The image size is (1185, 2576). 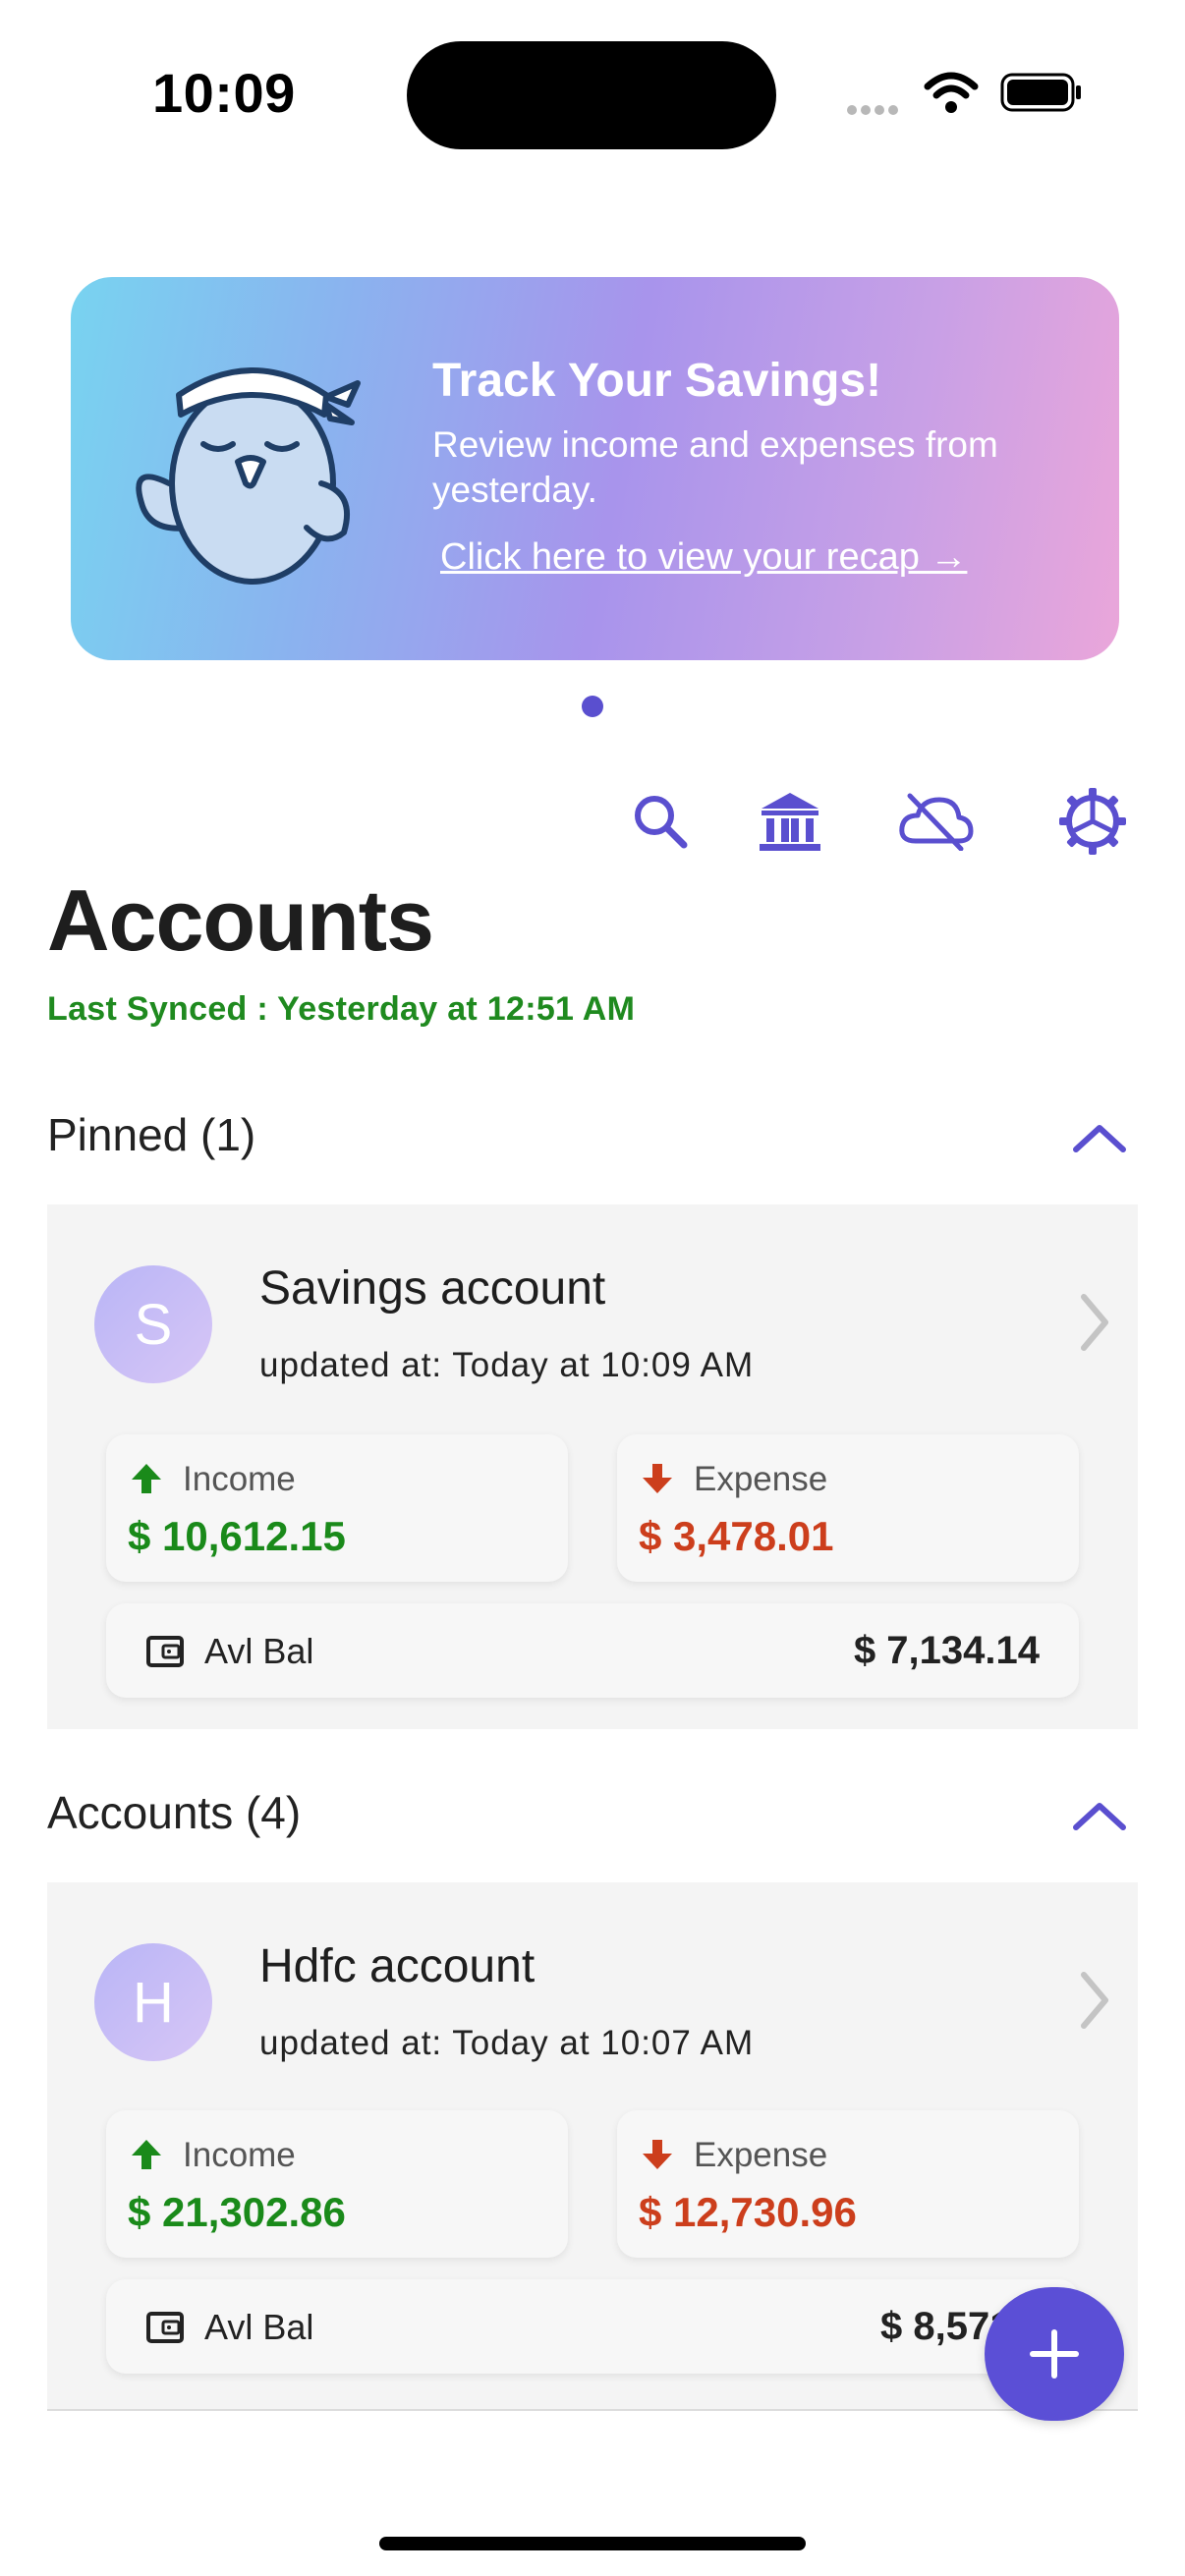 I want to click on expense-value: $ 3,478.01, so click(x=737, y=1536).